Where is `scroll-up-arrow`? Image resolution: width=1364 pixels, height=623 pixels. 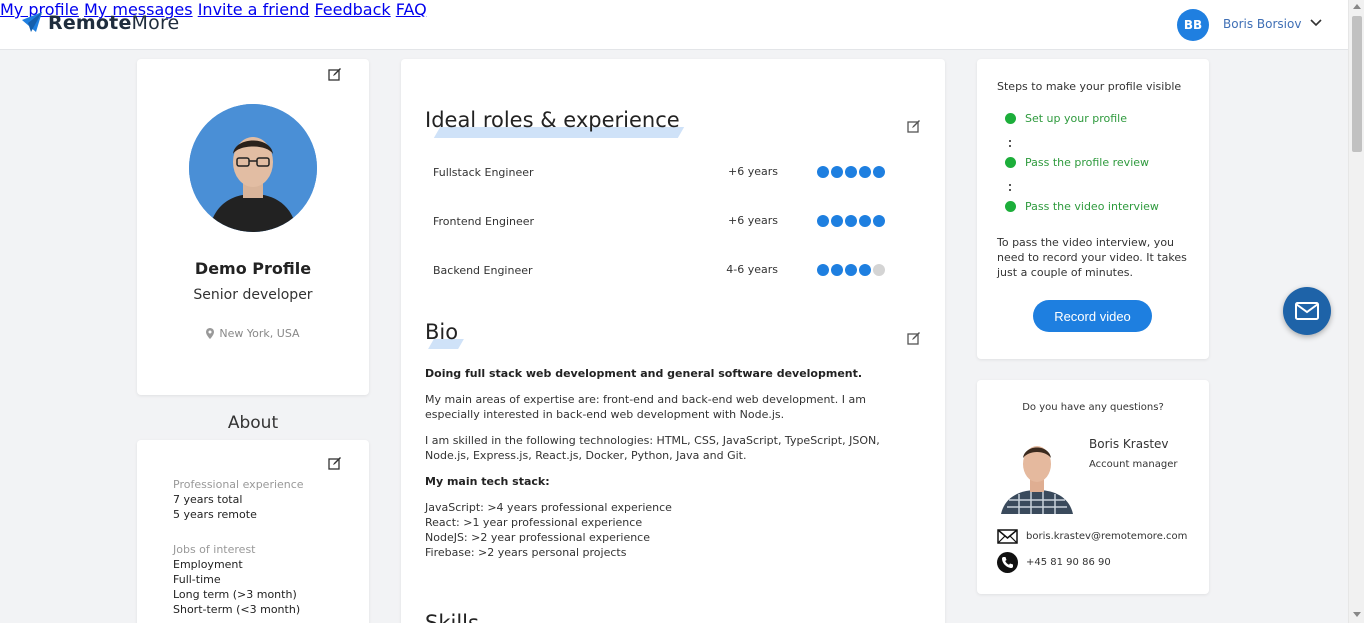
scroll-up-arrow is located at coordinates (1357, 6).